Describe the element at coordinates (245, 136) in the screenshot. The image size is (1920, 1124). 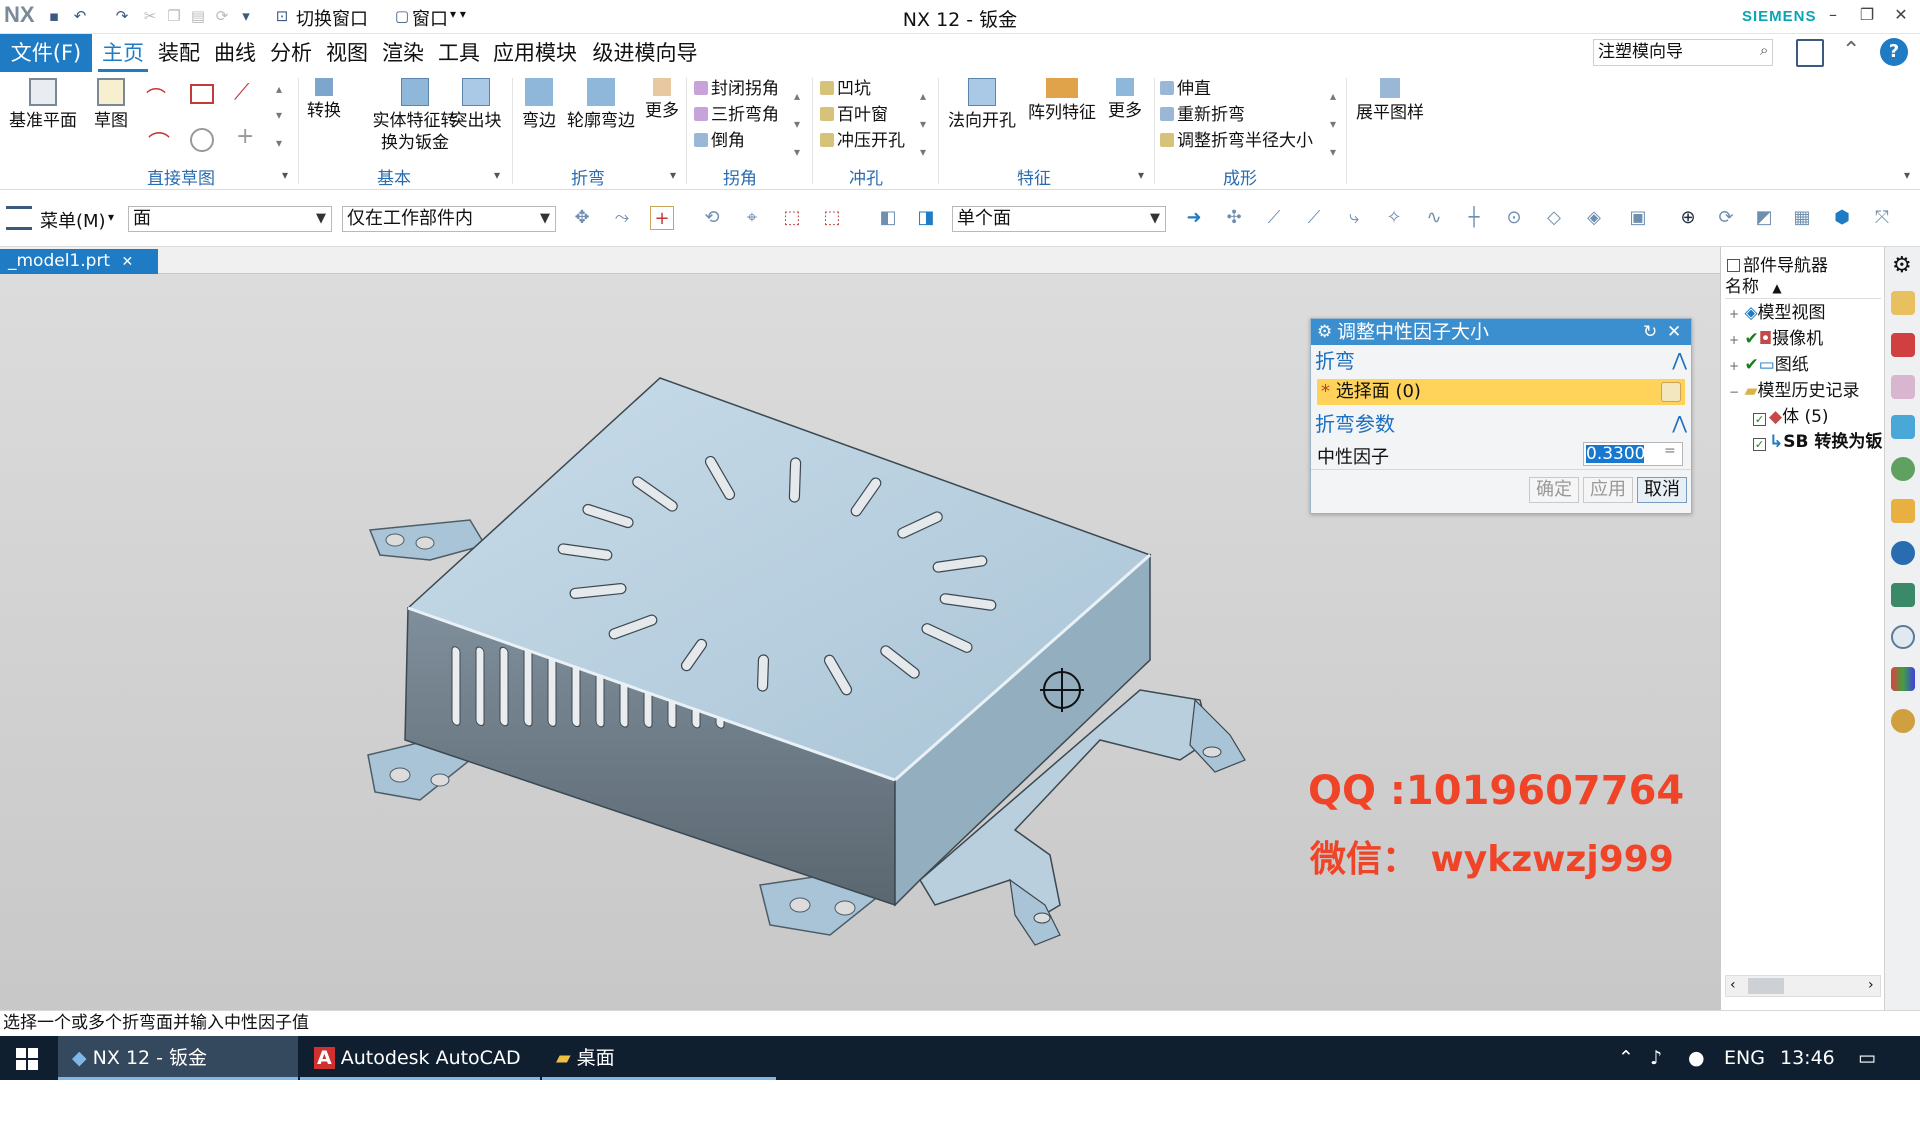
I see `point-icon: +` at that location.